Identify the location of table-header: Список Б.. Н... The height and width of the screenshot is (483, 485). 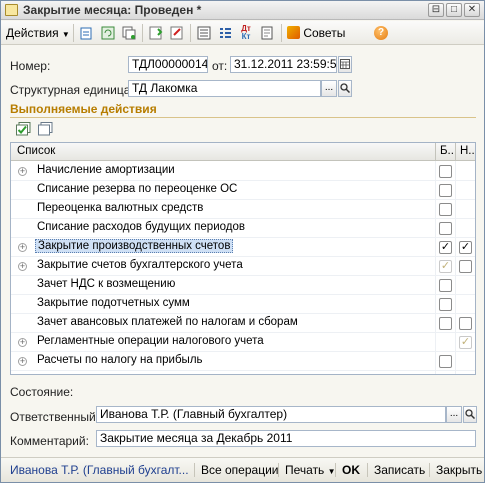
(243, 152).